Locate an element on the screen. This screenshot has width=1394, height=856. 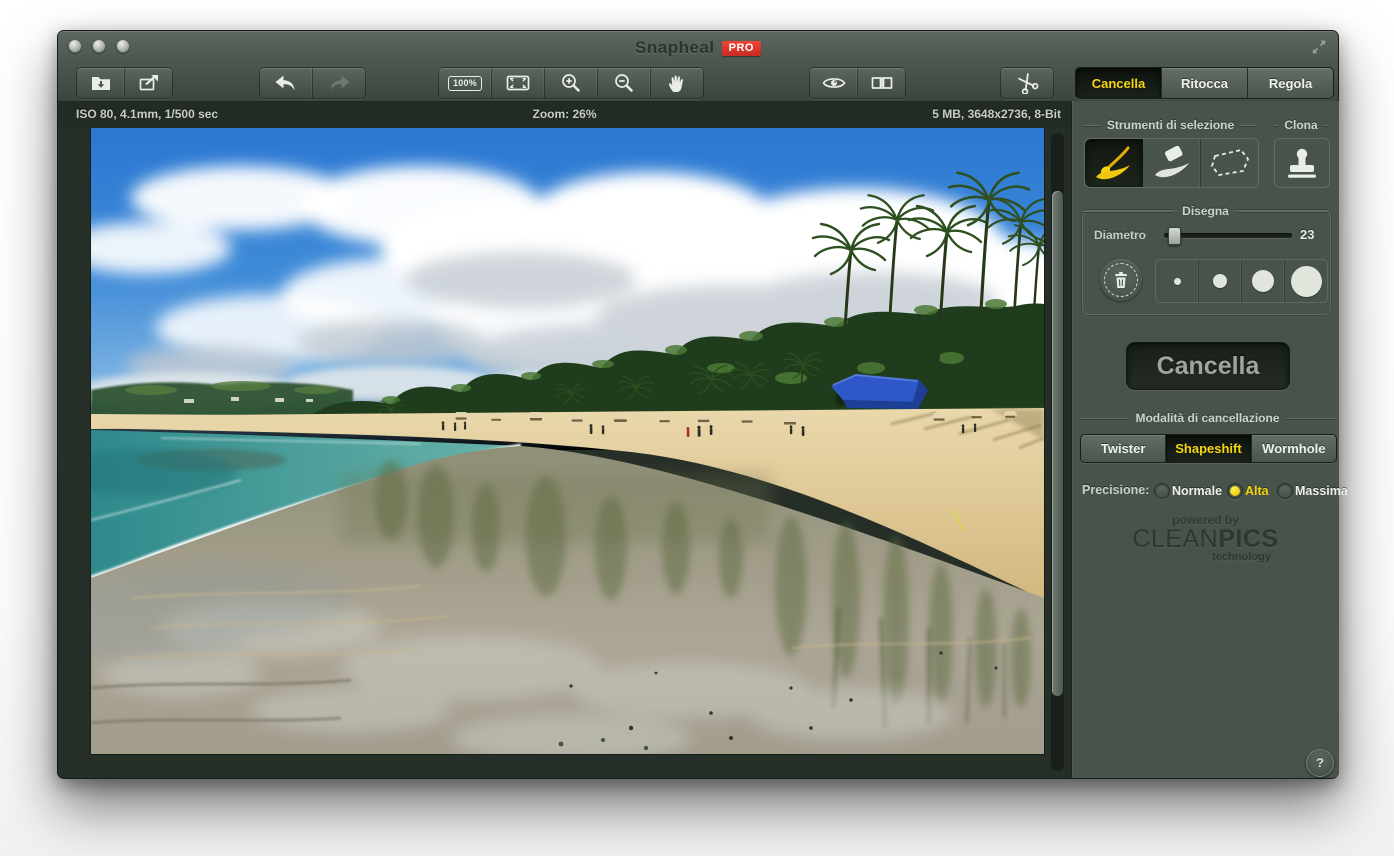
brush-tool-button is located at coordinates (1114, 163).